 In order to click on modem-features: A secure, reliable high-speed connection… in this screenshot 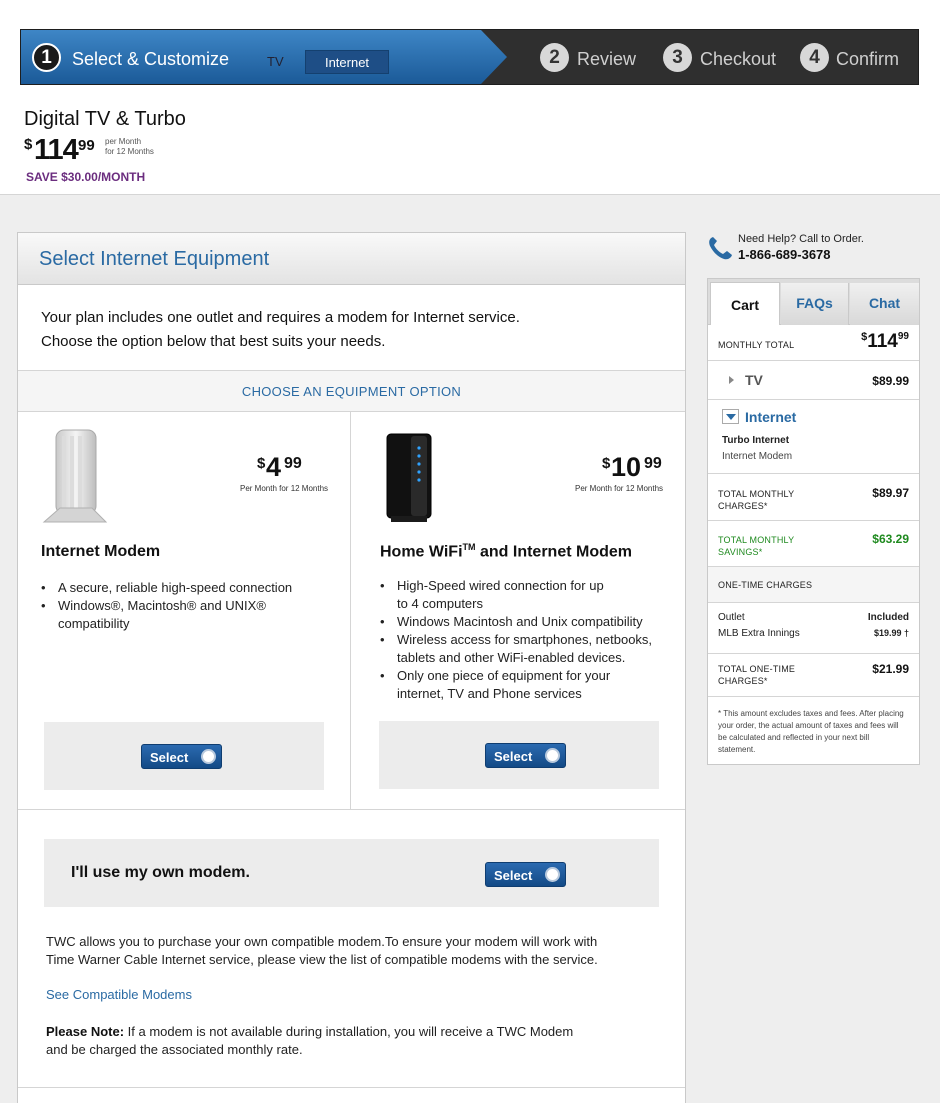, I will do `click(166, 606)`.